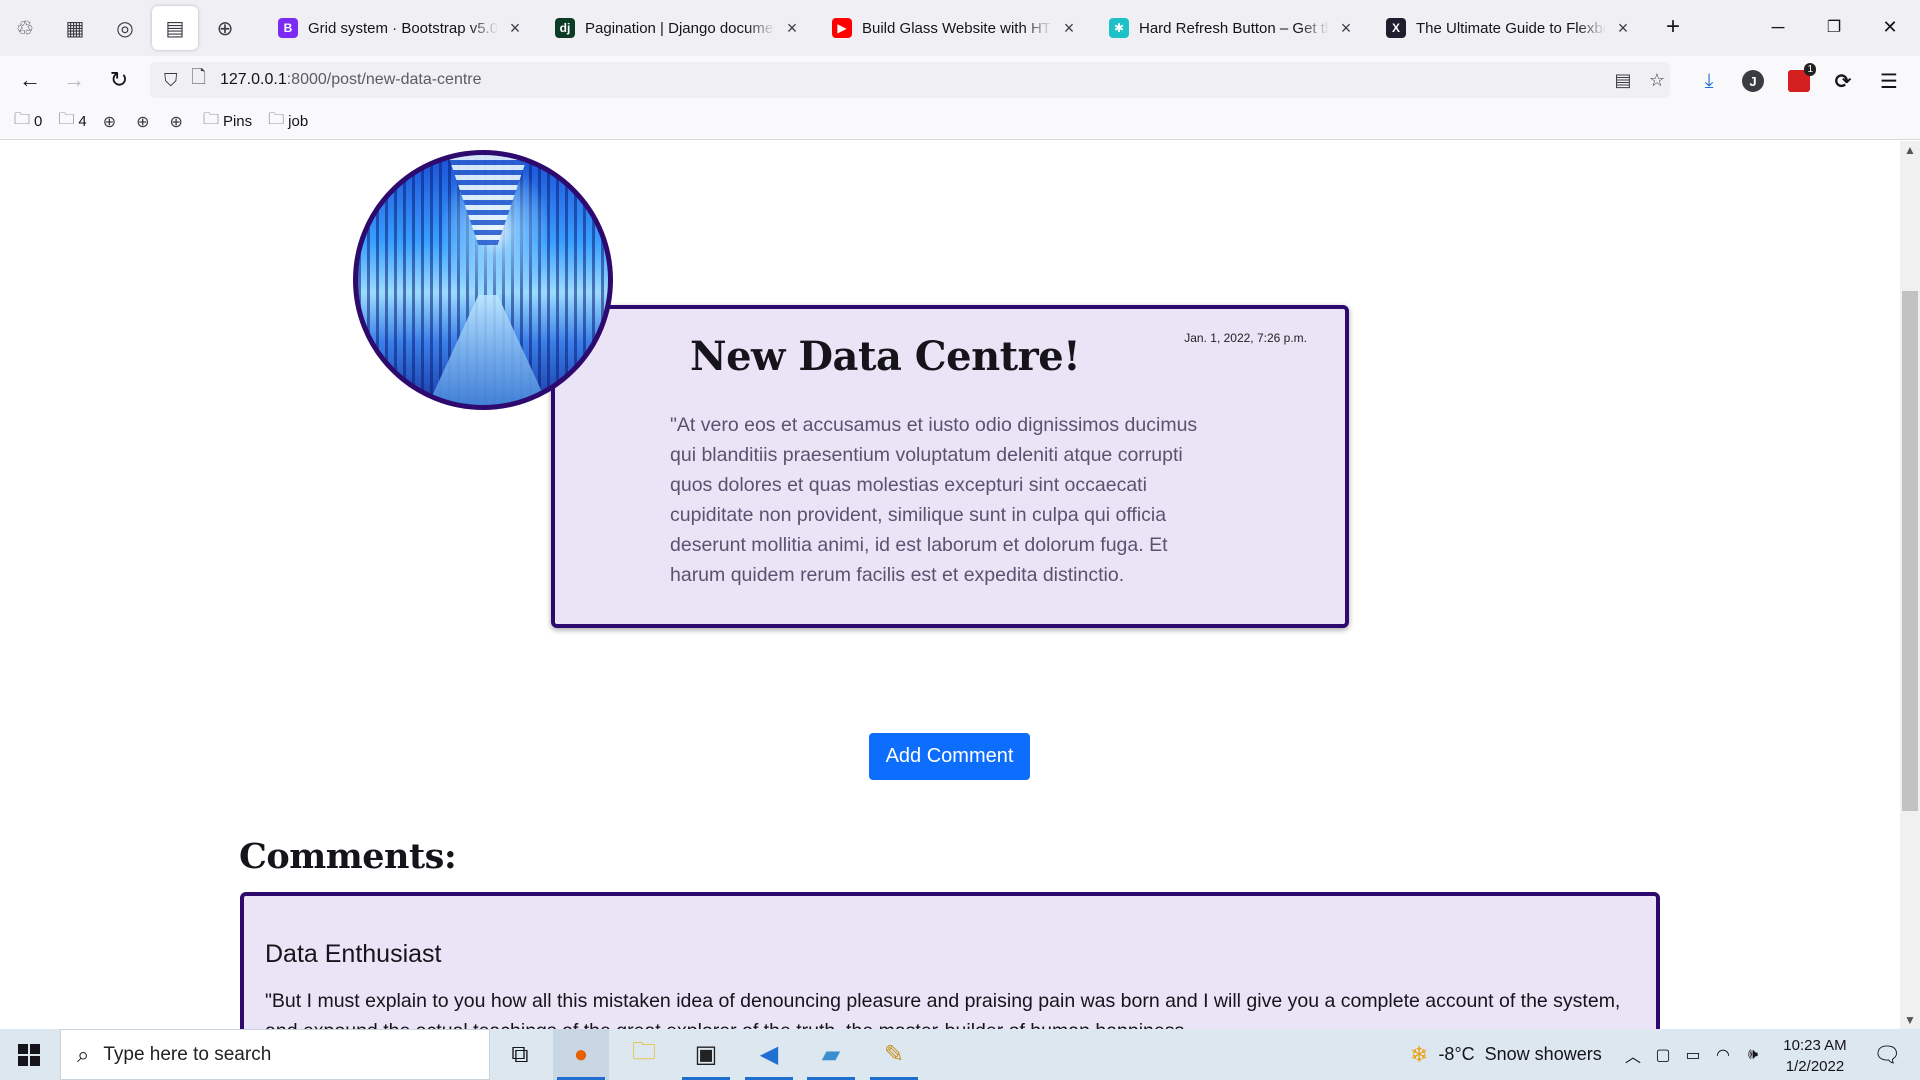  I want to click on pinned-tab-2: ▦, so click(75, 28).